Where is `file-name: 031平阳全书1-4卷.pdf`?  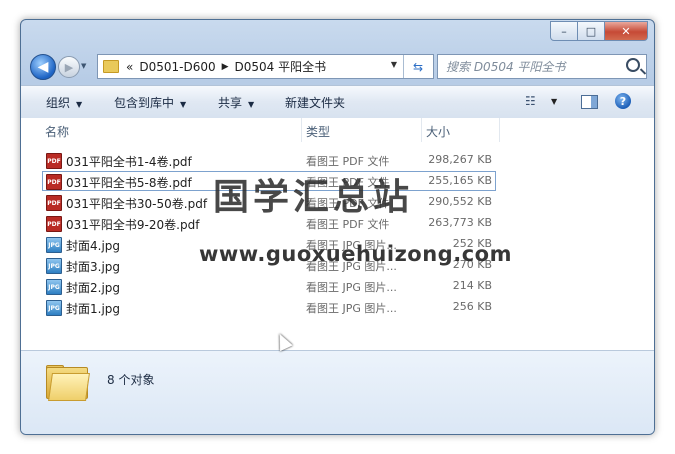 file-name: 031平阳全书1-4卷.pdf is located at coordinates (129, 162).